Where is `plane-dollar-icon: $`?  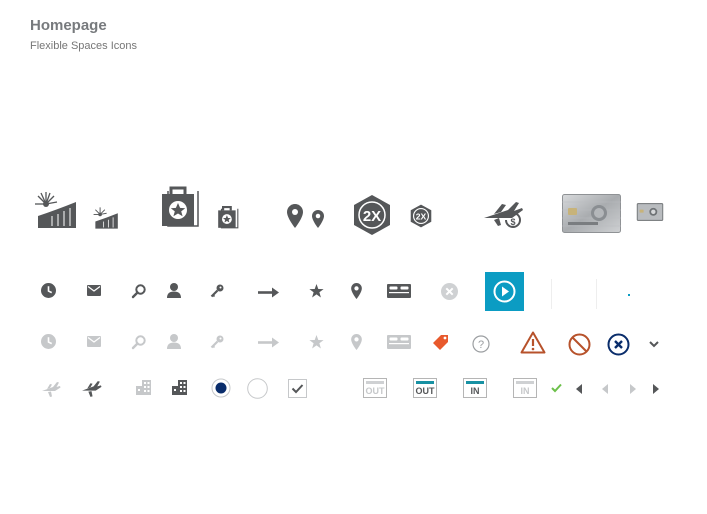
plane-dollar-icon: $ is located at coordinates (503, 214).